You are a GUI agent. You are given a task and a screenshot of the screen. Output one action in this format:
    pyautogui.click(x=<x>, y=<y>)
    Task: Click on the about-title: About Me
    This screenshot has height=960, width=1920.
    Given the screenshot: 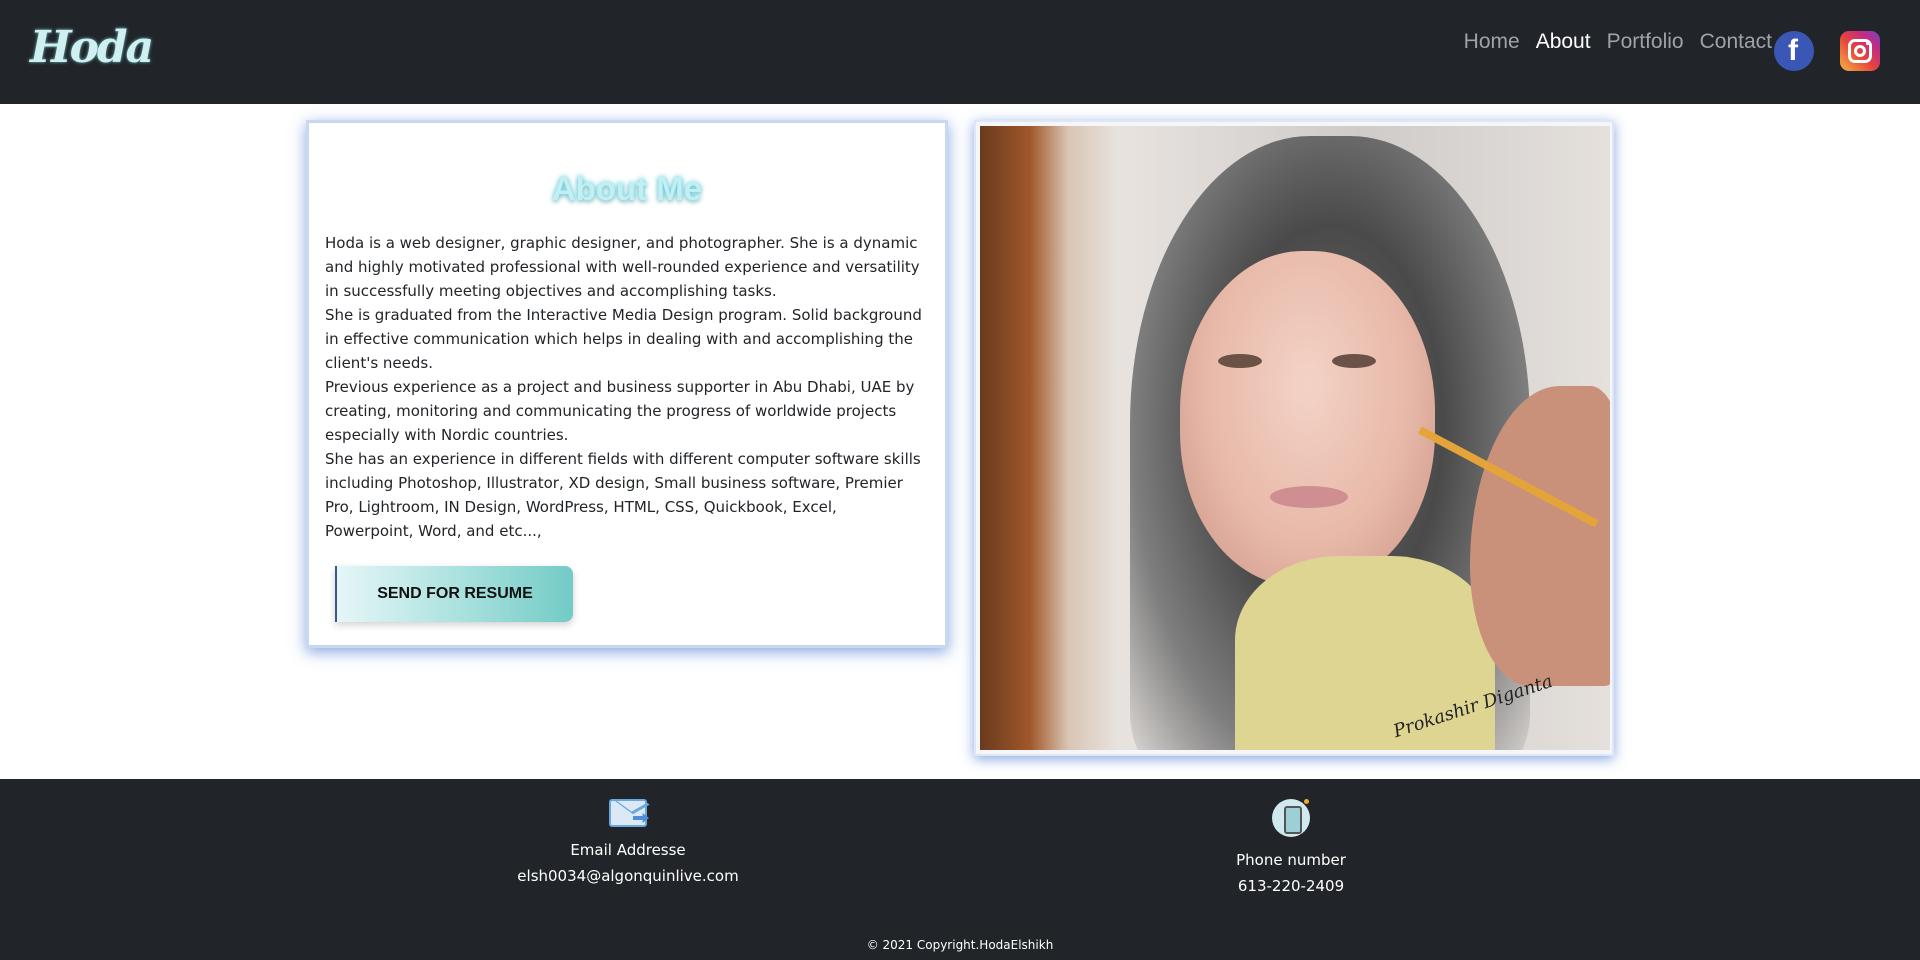 What is the action you would take?
    pyautogui.click(x=627, y=188)
    